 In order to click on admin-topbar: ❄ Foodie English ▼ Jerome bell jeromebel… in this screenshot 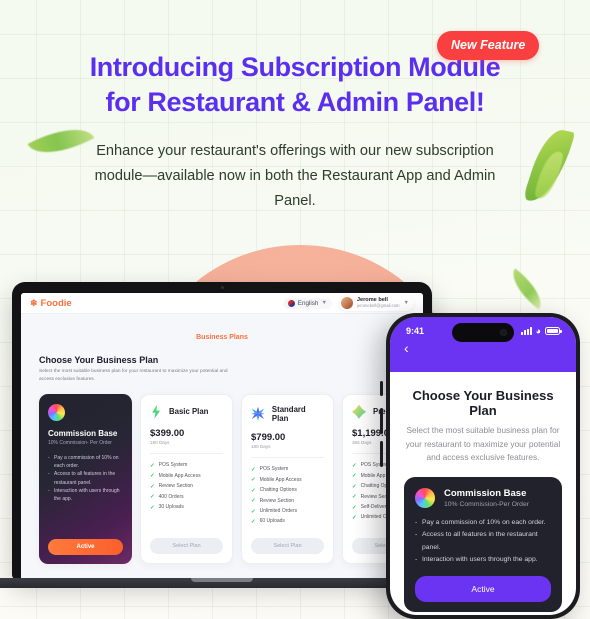, I will do `click(222, 303)`.